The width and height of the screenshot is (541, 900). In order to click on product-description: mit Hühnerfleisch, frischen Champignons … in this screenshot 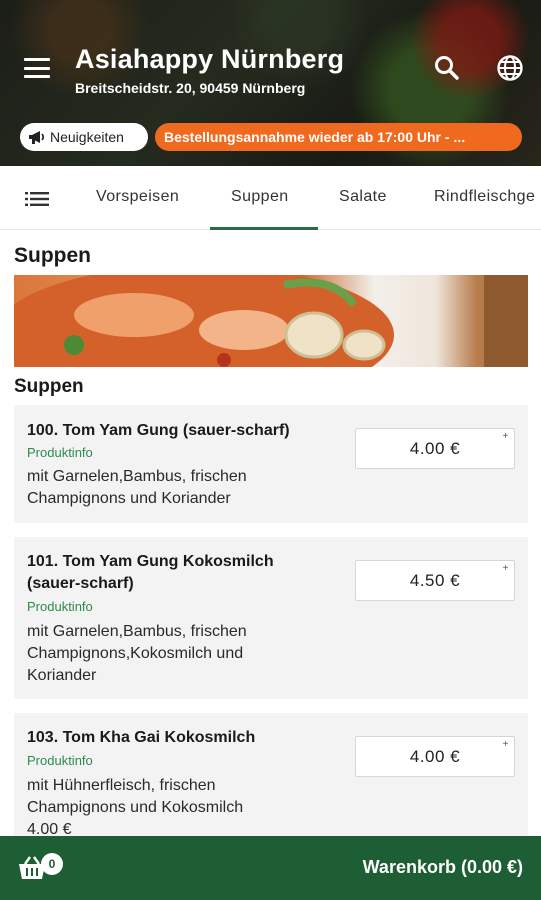, I will do `click(135, 796)`.